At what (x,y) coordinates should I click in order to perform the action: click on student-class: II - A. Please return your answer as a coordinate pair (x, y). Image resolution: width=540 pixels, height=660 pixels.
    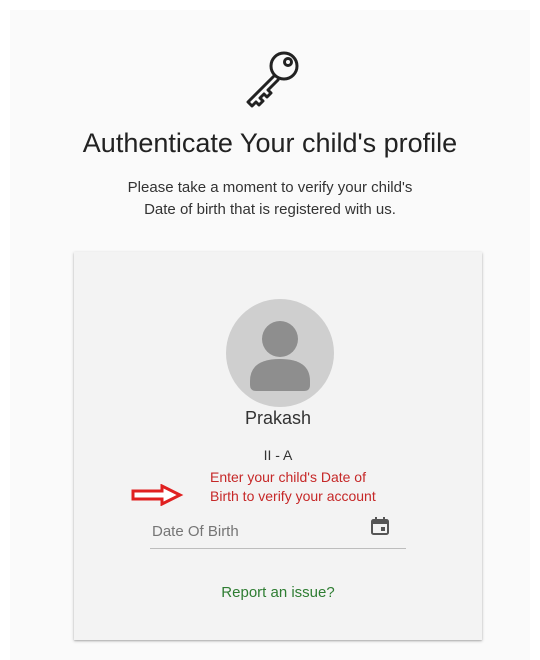
    Looking at the image, I should click on (278, 455).